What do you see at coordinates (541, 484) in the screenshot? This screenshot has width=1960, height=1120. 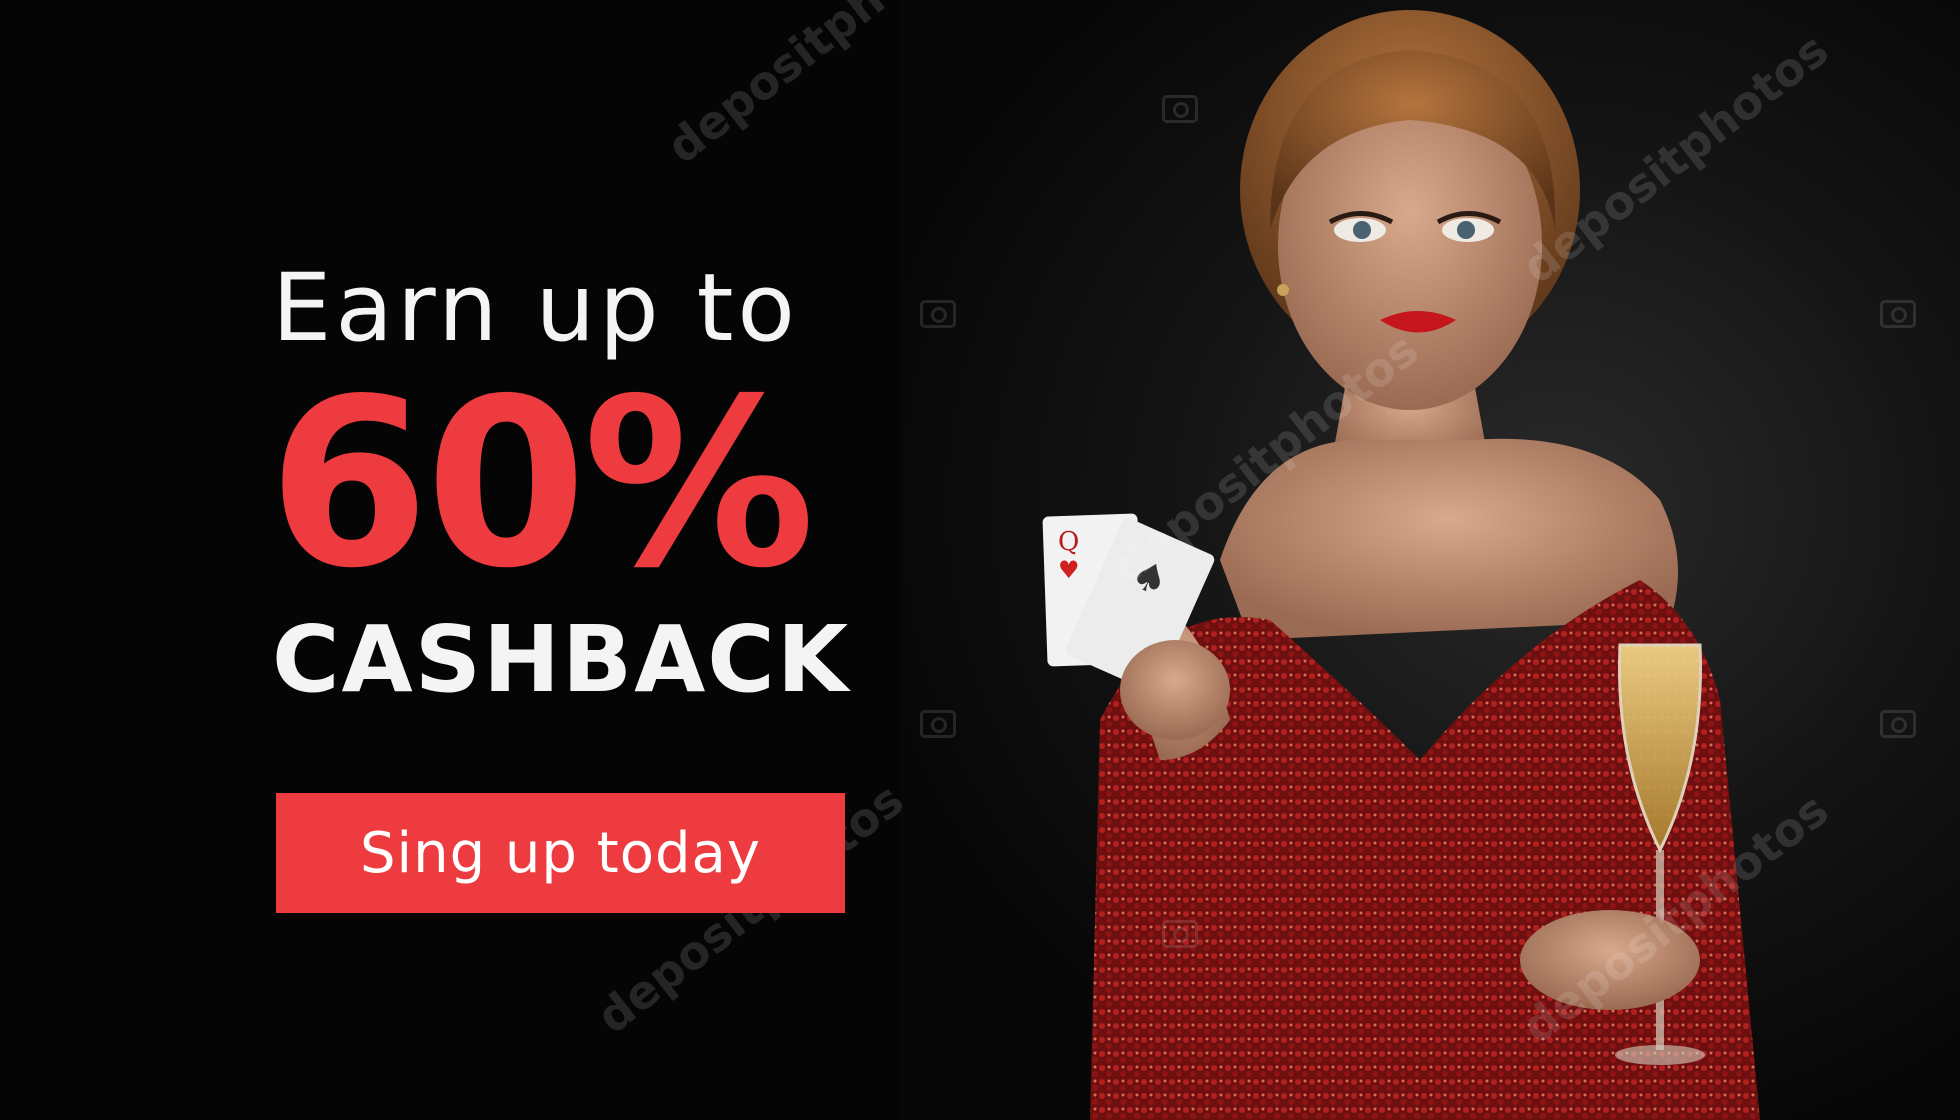 I see `headline-percentage: 60%` at bounding box center [541, 484].